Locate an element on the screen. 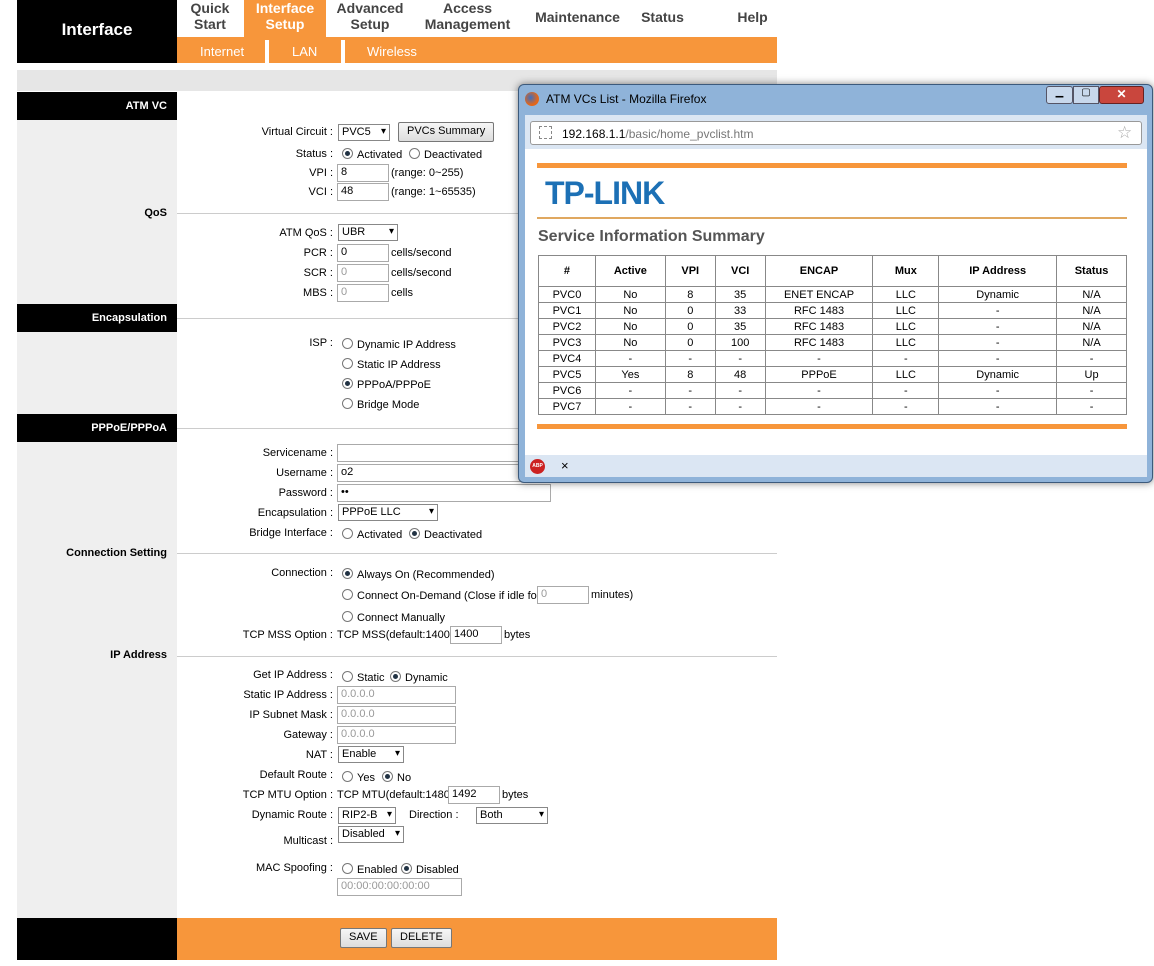 This screenshot has width=1154, height=966. status-bar is located at coordinates (836, 466).